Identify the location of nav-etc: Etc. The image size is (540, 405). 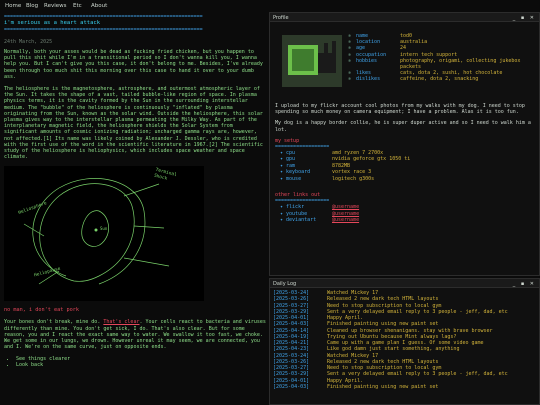
(77, 6).